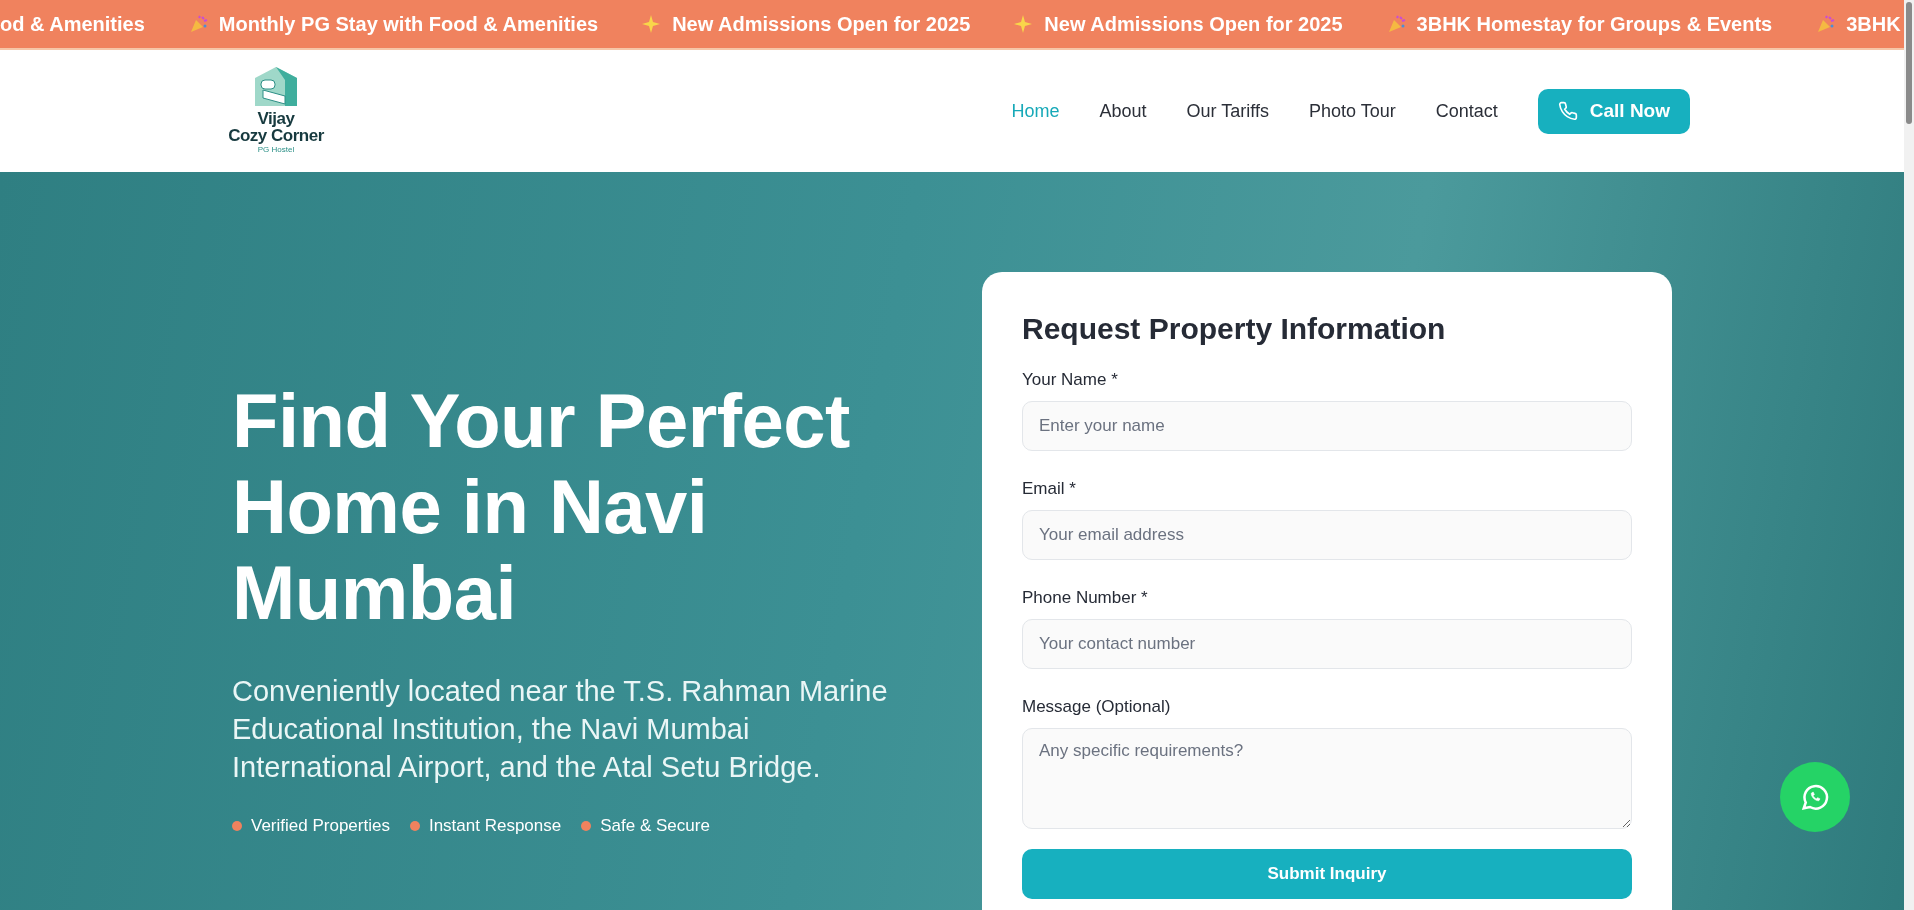 The image size is (1914, 910). Describe the element at coordinates (1049, 489) in the screenshot. I see `field-label: Email *` at that location.